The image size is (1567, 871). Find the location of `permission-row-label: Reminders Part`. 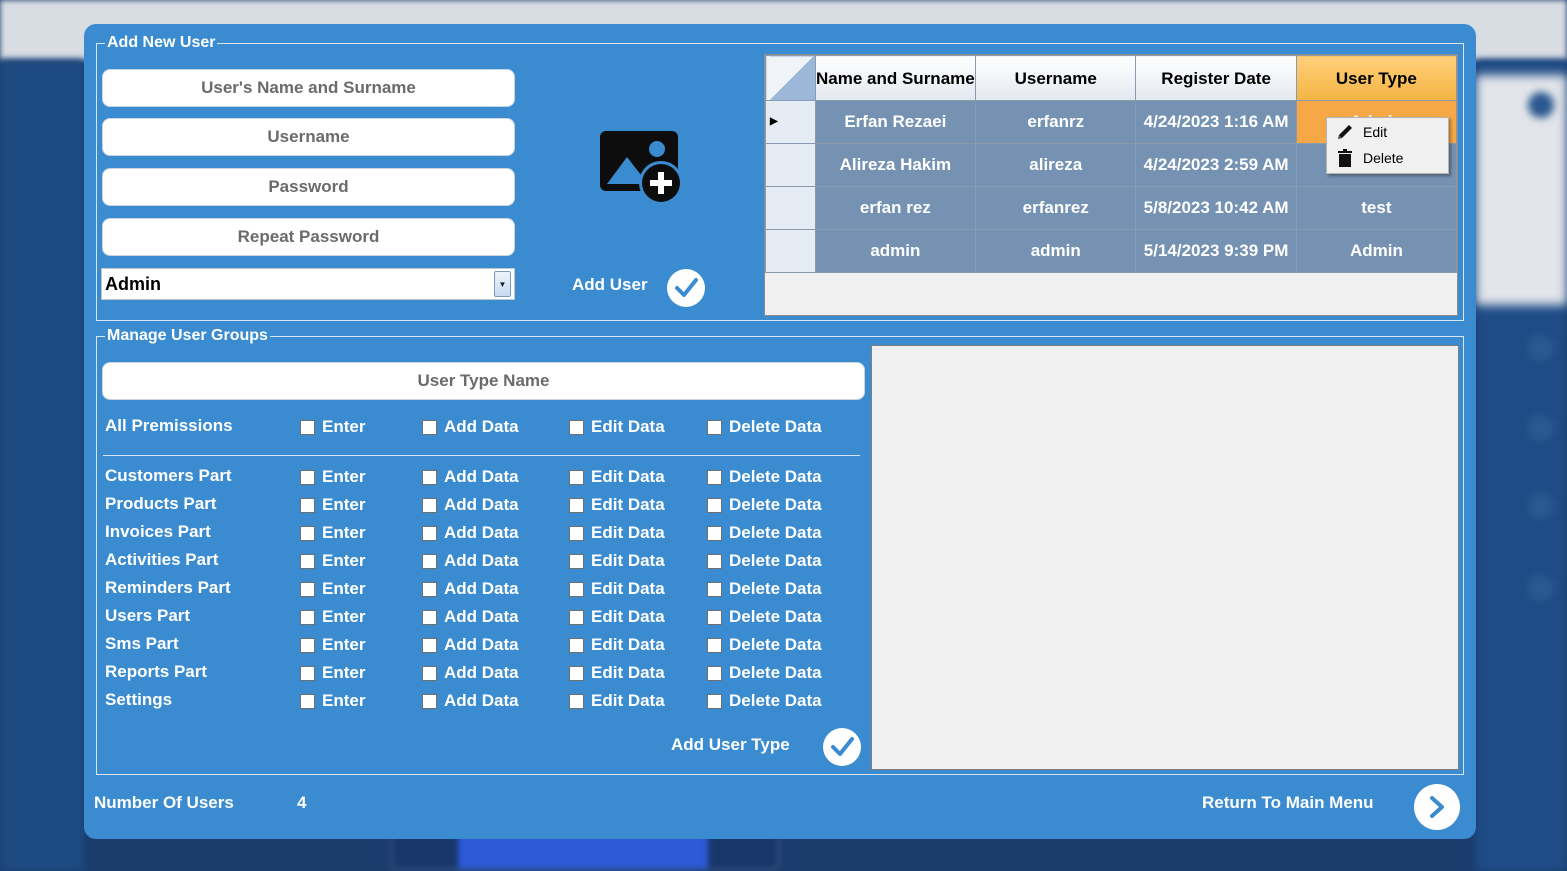

permission-row-label: Reminders Part is located at coordinates (168, 587).